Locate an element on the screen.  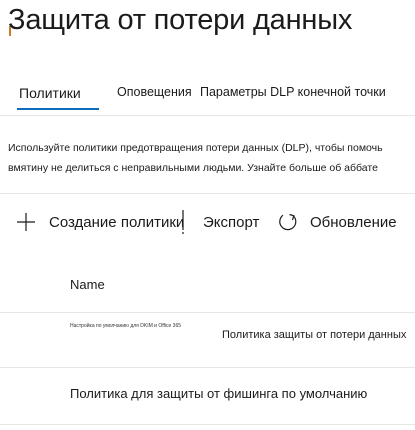
export-button: Экспорт is located at coordinates (219, 222).